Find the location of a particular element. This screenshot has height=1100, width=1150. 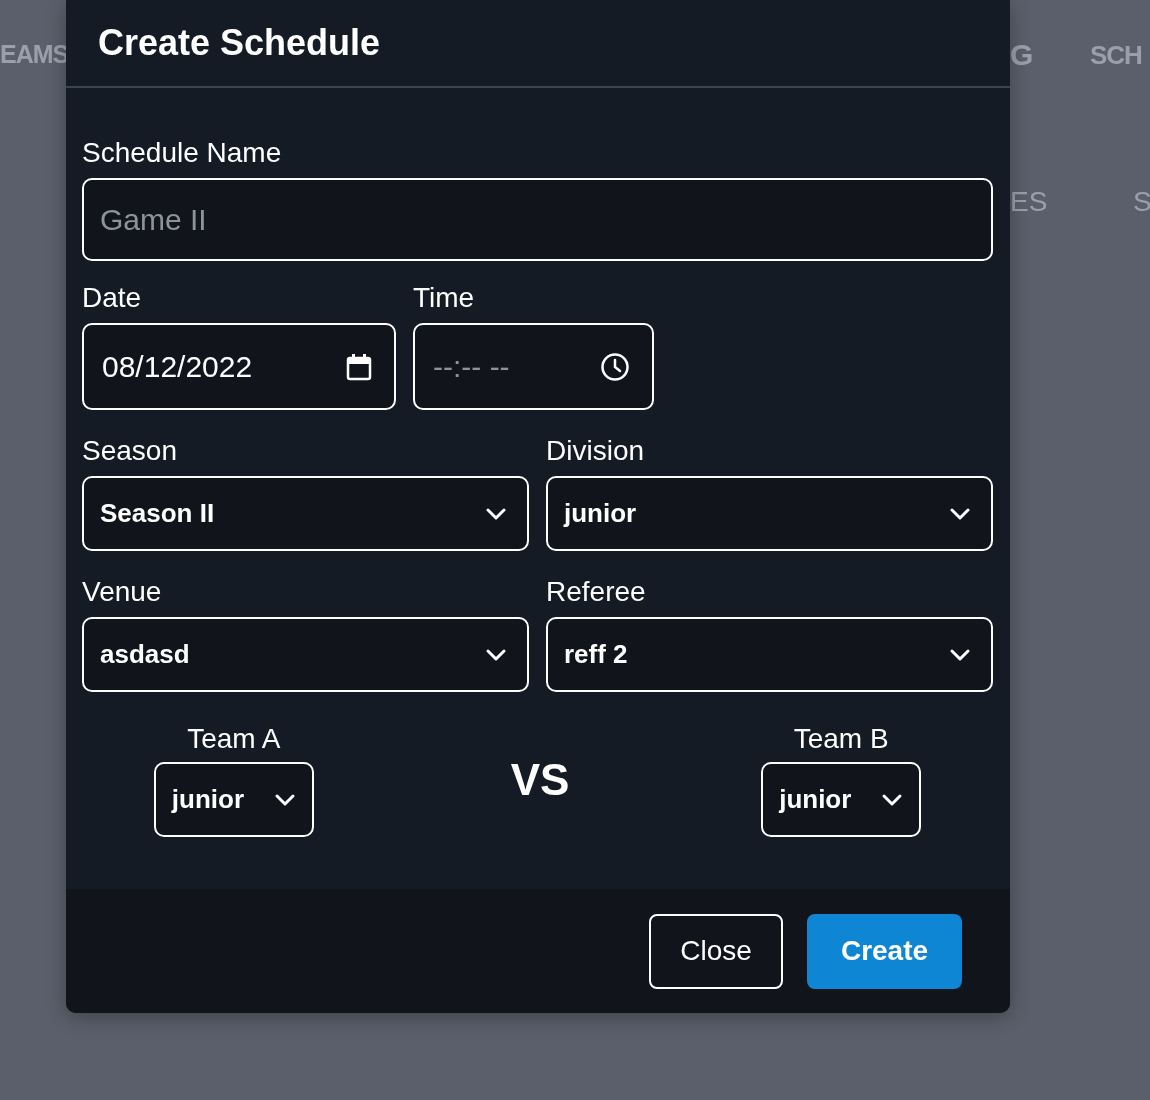

field-label: Team B is located at coordinates (841, 739).